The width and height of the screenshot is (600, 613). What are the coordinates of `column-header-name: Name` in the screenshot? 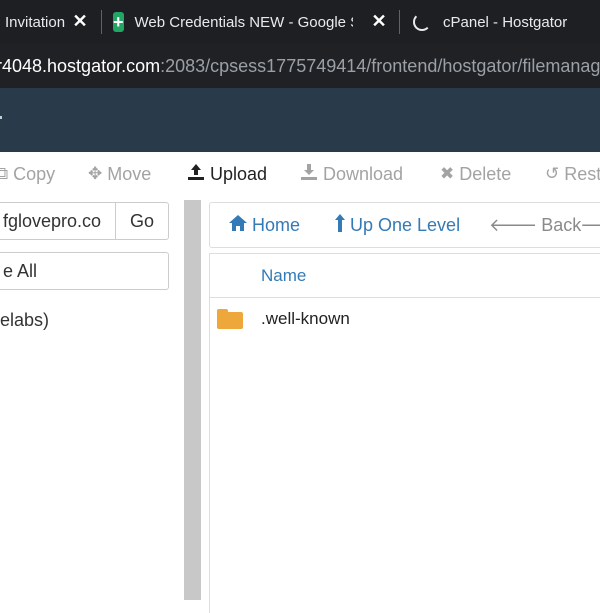 It's located at (283, 276).